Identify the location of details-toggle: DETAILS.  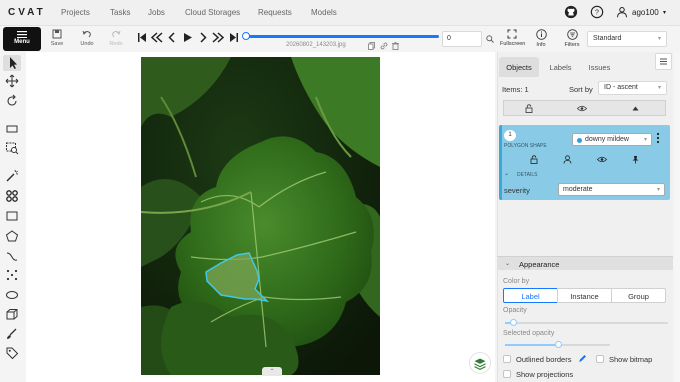
(527, 175).